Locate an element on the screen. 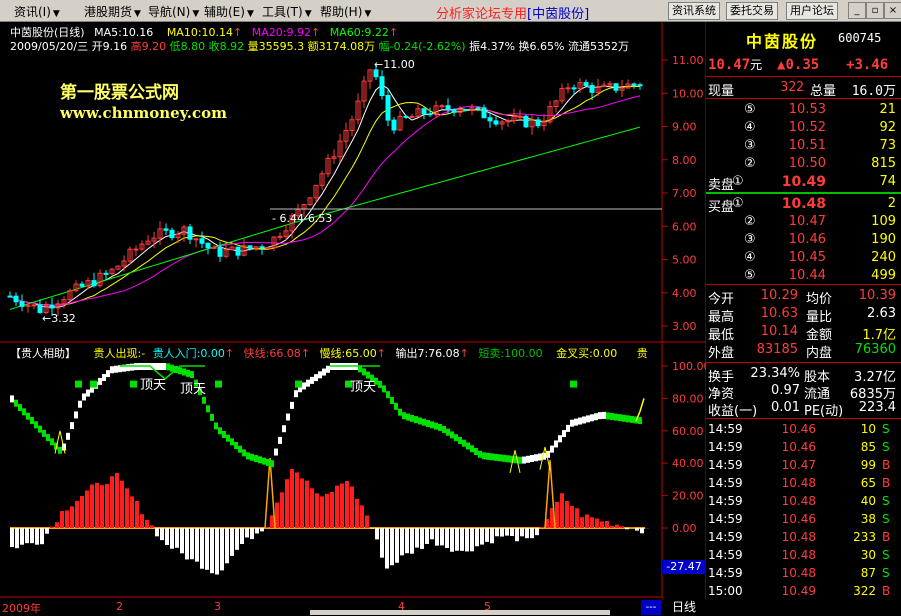 Image resolution: width=901 pixels, height=616 pixels. ask-level: ② is located at coordinates (750, 163).